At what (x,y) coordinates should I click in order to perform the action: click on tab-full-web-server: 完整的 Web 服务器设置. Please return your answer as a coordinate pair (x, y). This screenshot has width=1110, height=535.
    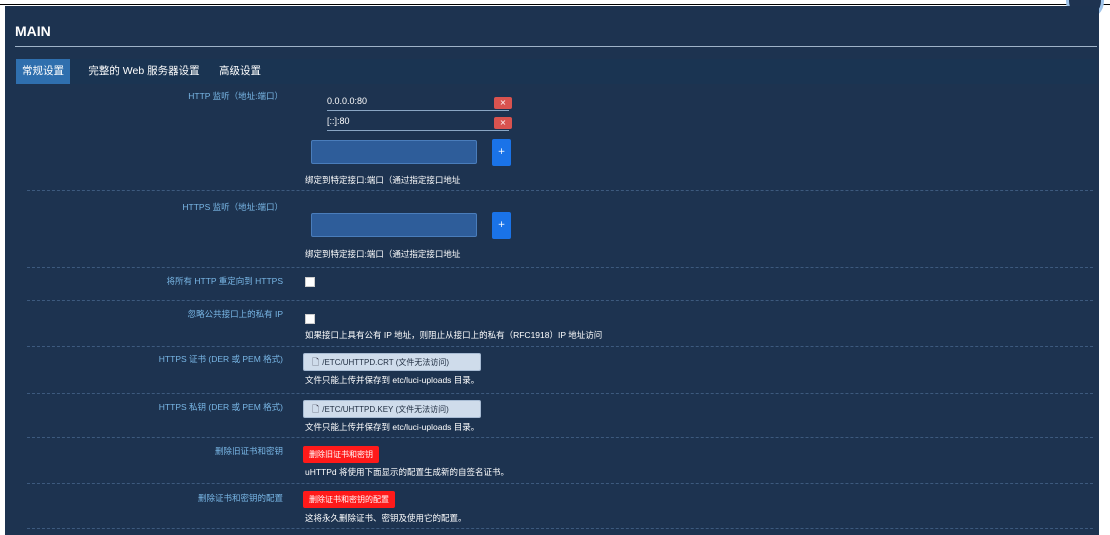
    Looking at the image, I should click on (144, 71).